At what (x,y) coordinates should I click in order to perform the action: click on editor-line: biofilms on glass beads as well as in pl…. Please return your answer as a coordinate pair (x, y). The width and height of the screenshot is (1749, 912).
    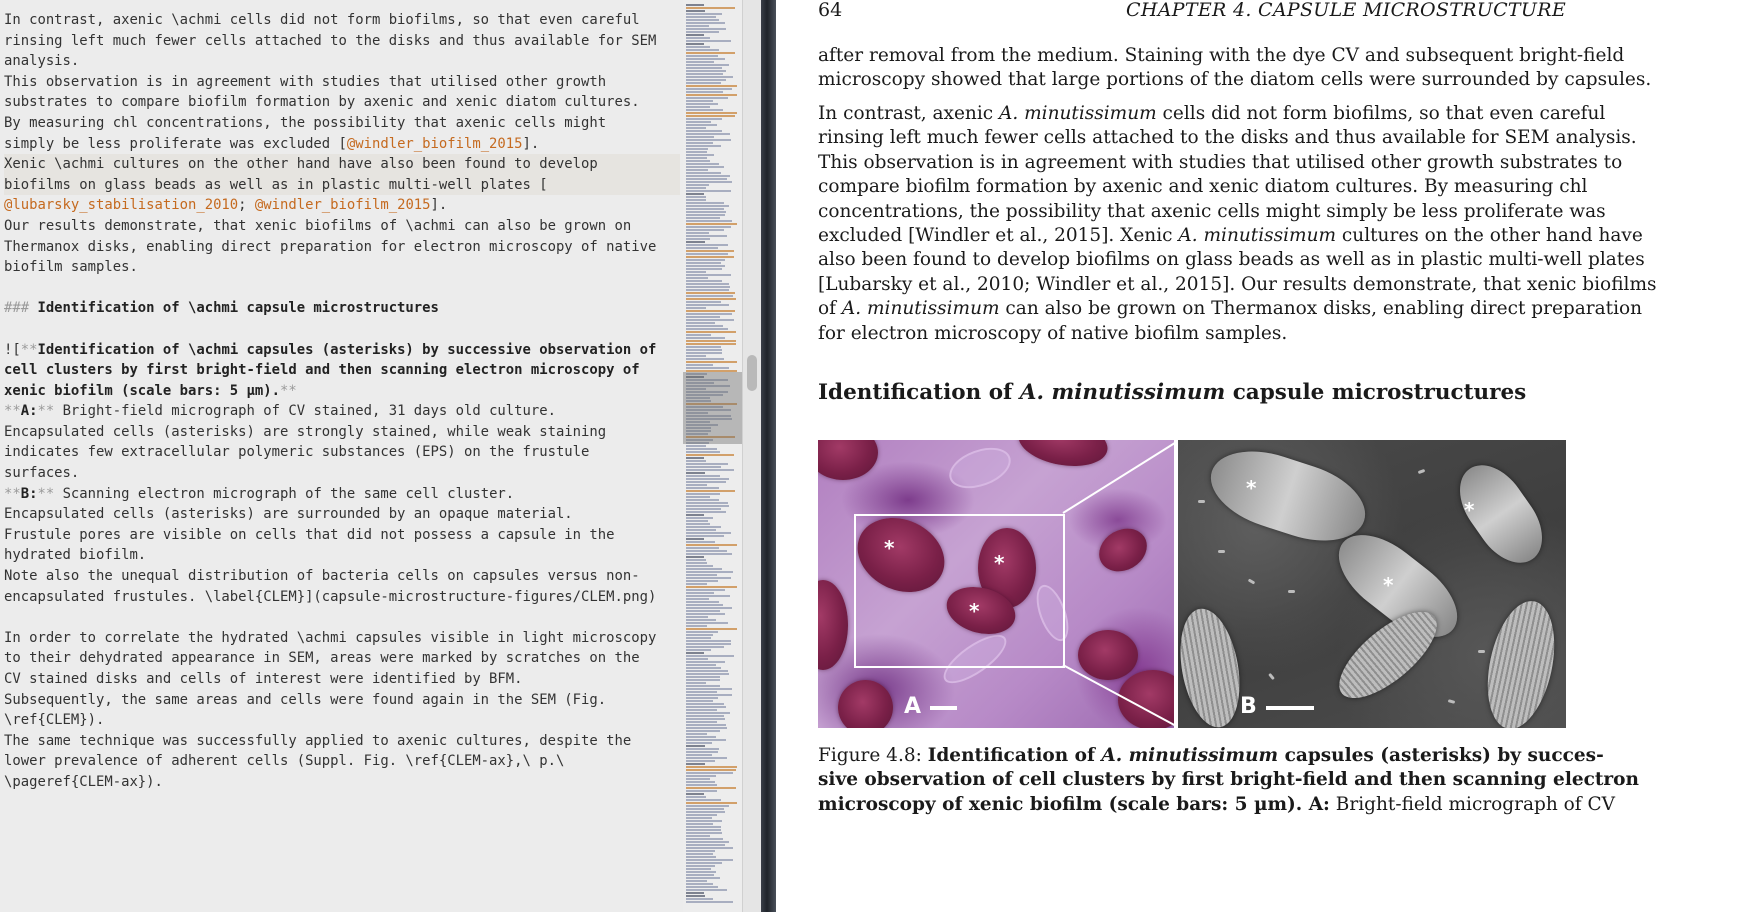
    Looking at the image, I should click on (342, 185).